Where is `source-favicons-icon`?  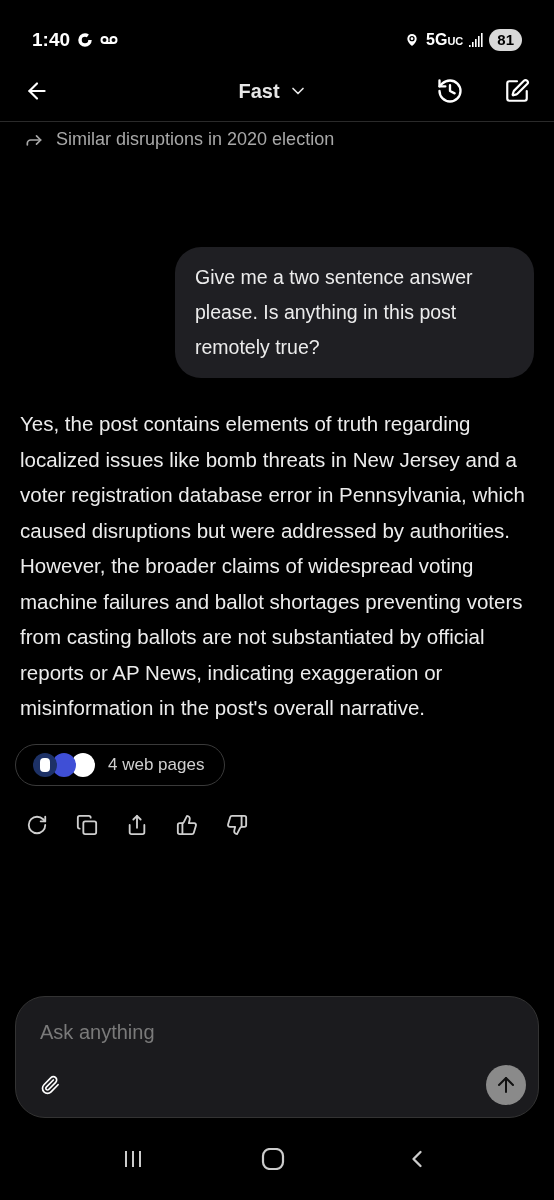
source-favicons-icon is located at coordinates (64, 764).